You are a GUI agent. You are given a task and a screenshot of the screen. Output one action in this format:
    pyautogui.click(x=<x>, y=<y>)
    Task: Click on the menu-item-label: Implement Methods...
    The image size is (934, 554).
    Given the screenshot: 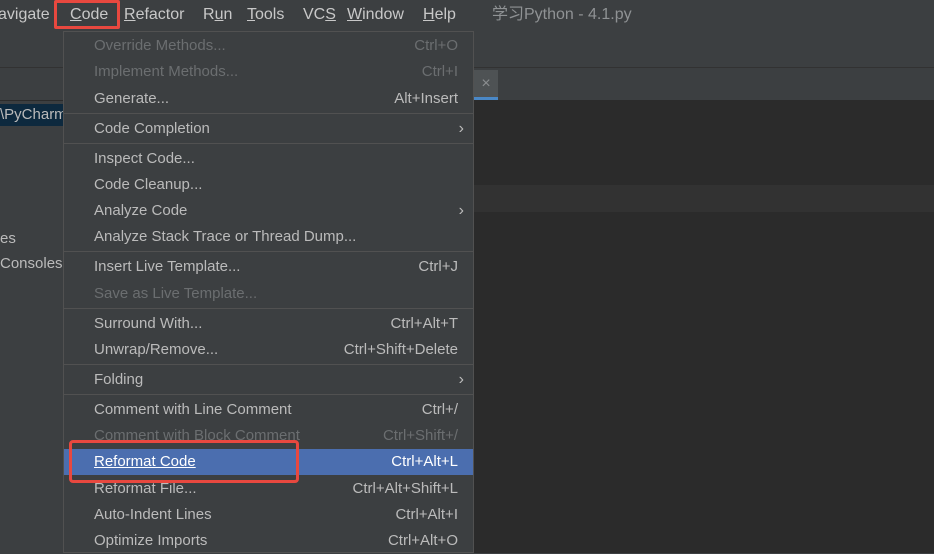 What is the action you would take?
    pyautogui.click(x=166, y=71)
    